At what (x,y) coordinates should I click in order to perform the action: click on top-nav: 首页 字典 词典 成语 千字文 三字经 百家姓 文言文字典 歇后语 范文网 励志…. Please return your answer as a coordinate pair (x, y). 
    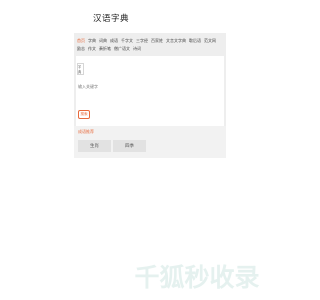
    Looking at the image, I should click on (150, 45).